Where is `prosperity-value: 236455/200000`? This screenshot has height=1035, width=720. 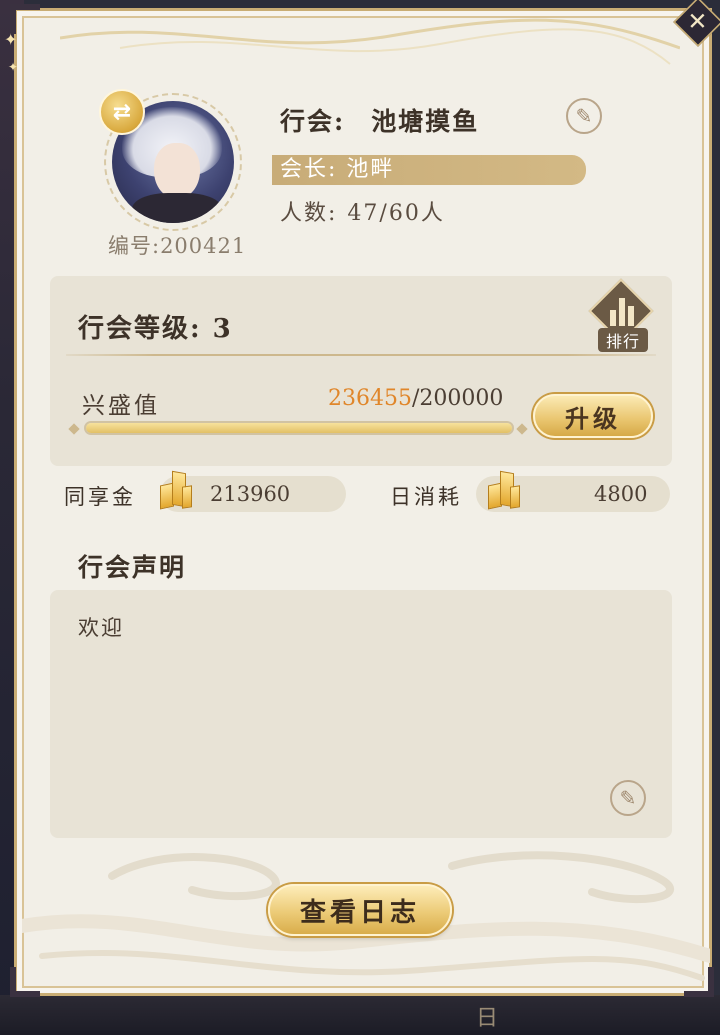
prosperity-value: 236455/200000 is located at coordinates (415, 398).